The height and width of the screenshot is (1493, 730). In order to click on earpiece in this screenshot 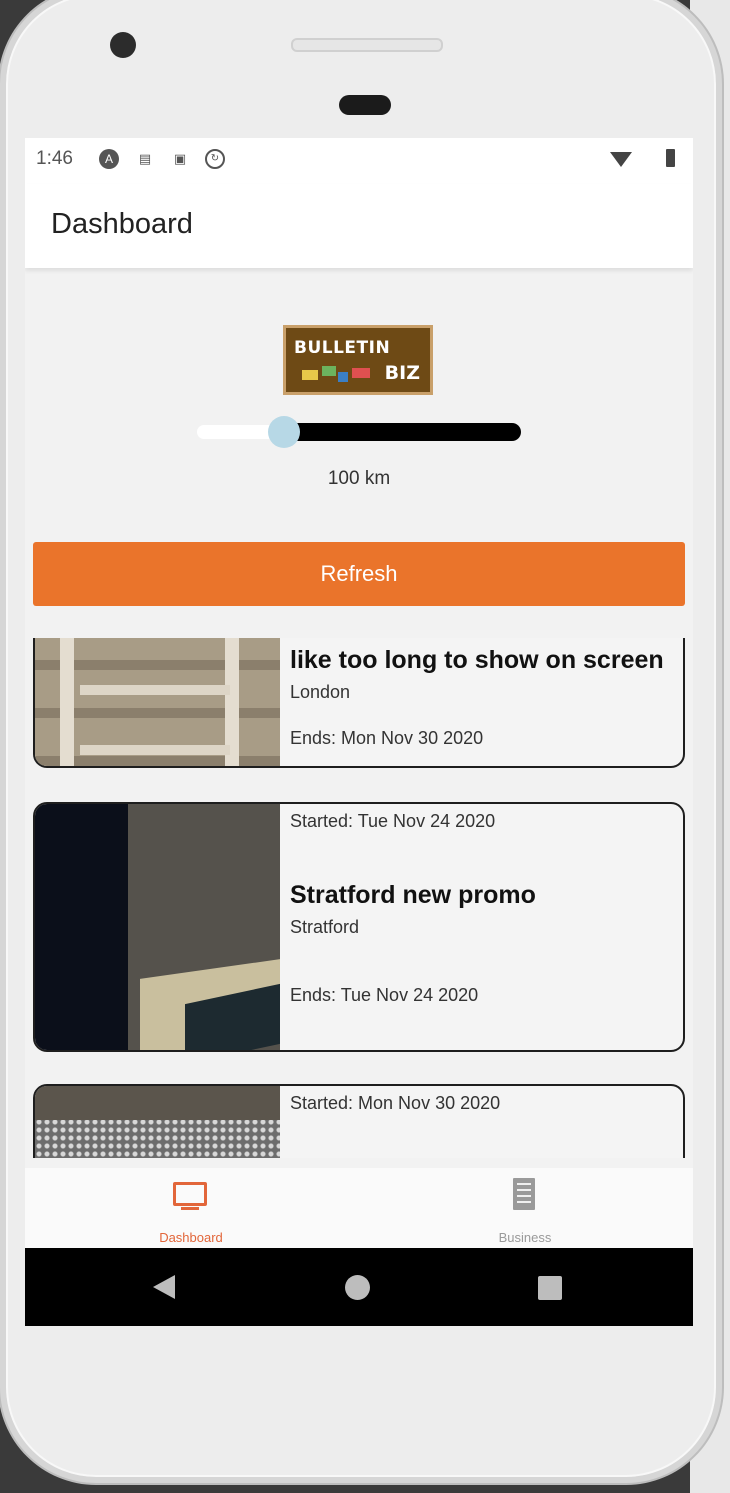, I will do `click(365, 105)`.